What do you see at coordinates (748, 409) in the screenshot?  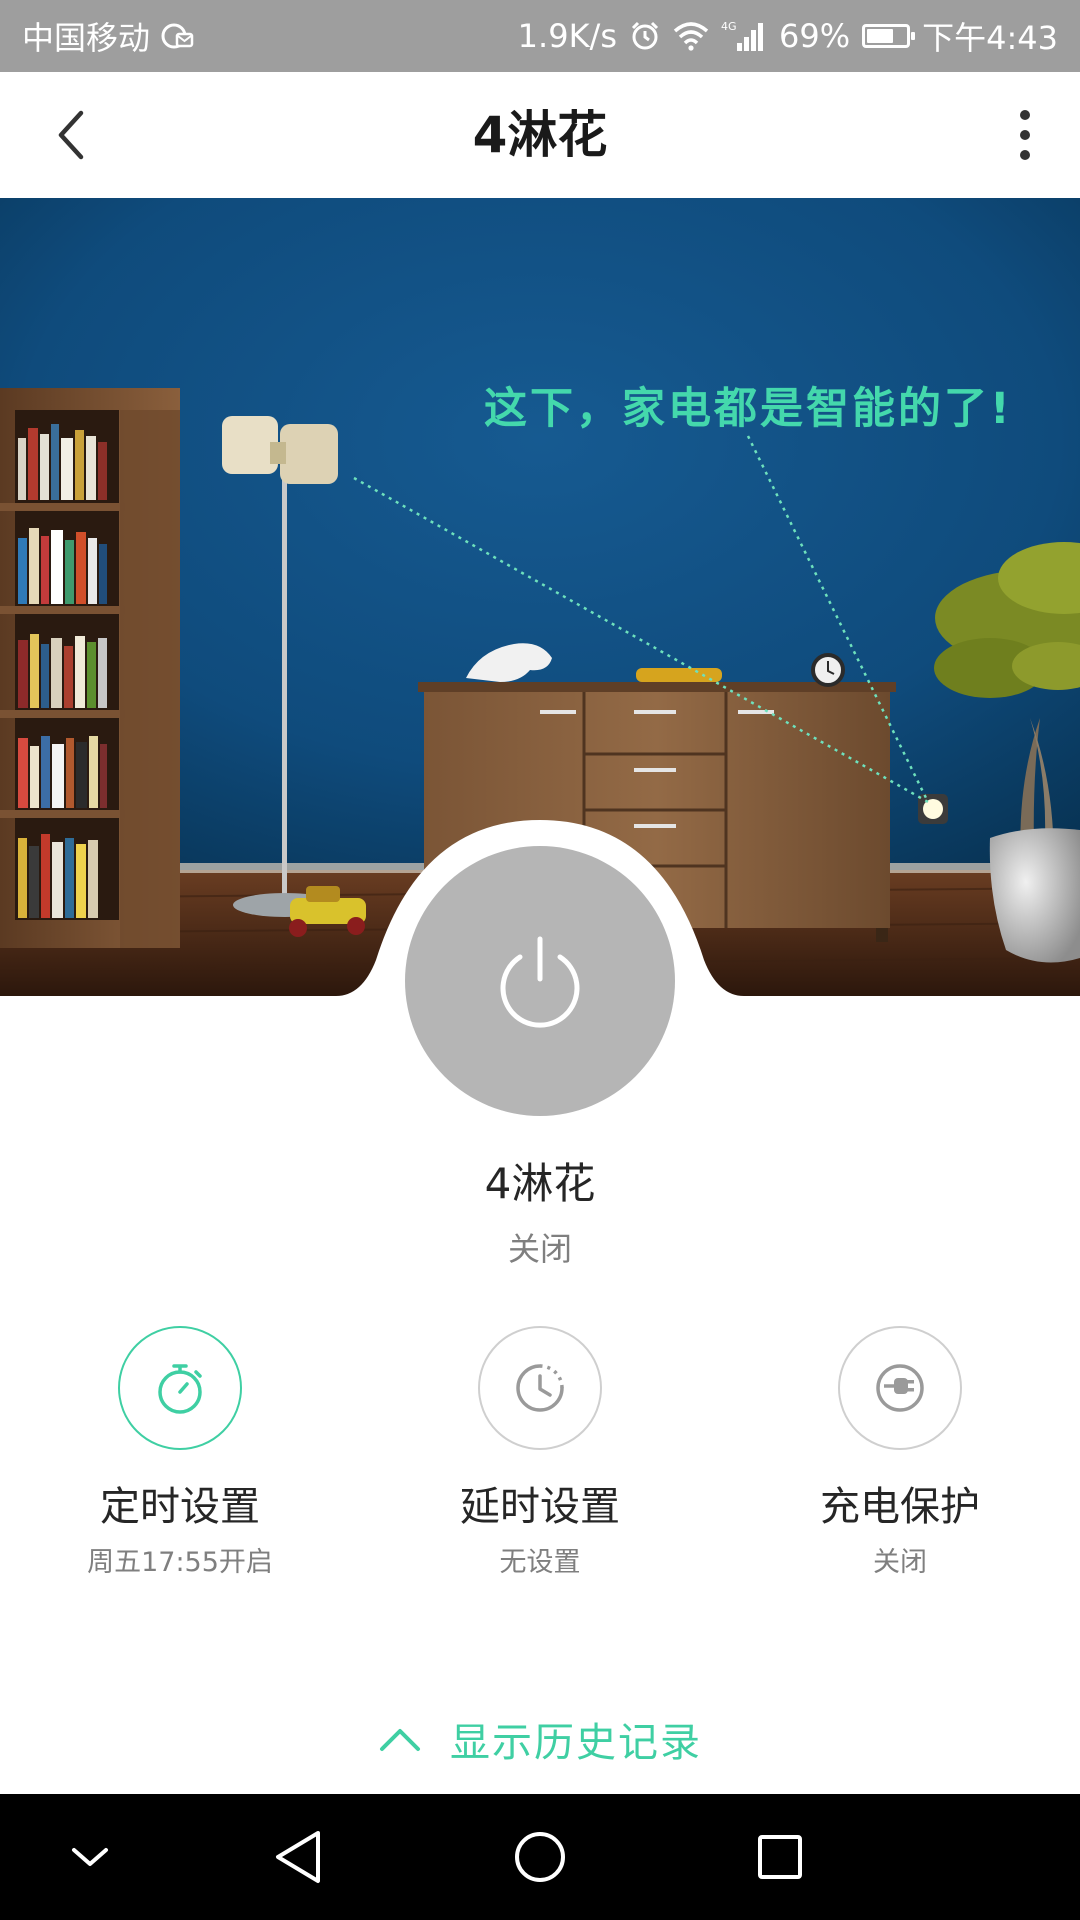 I see `hero-caption: 这下，家电都是智能的了!` at bounding box center [748, 409].